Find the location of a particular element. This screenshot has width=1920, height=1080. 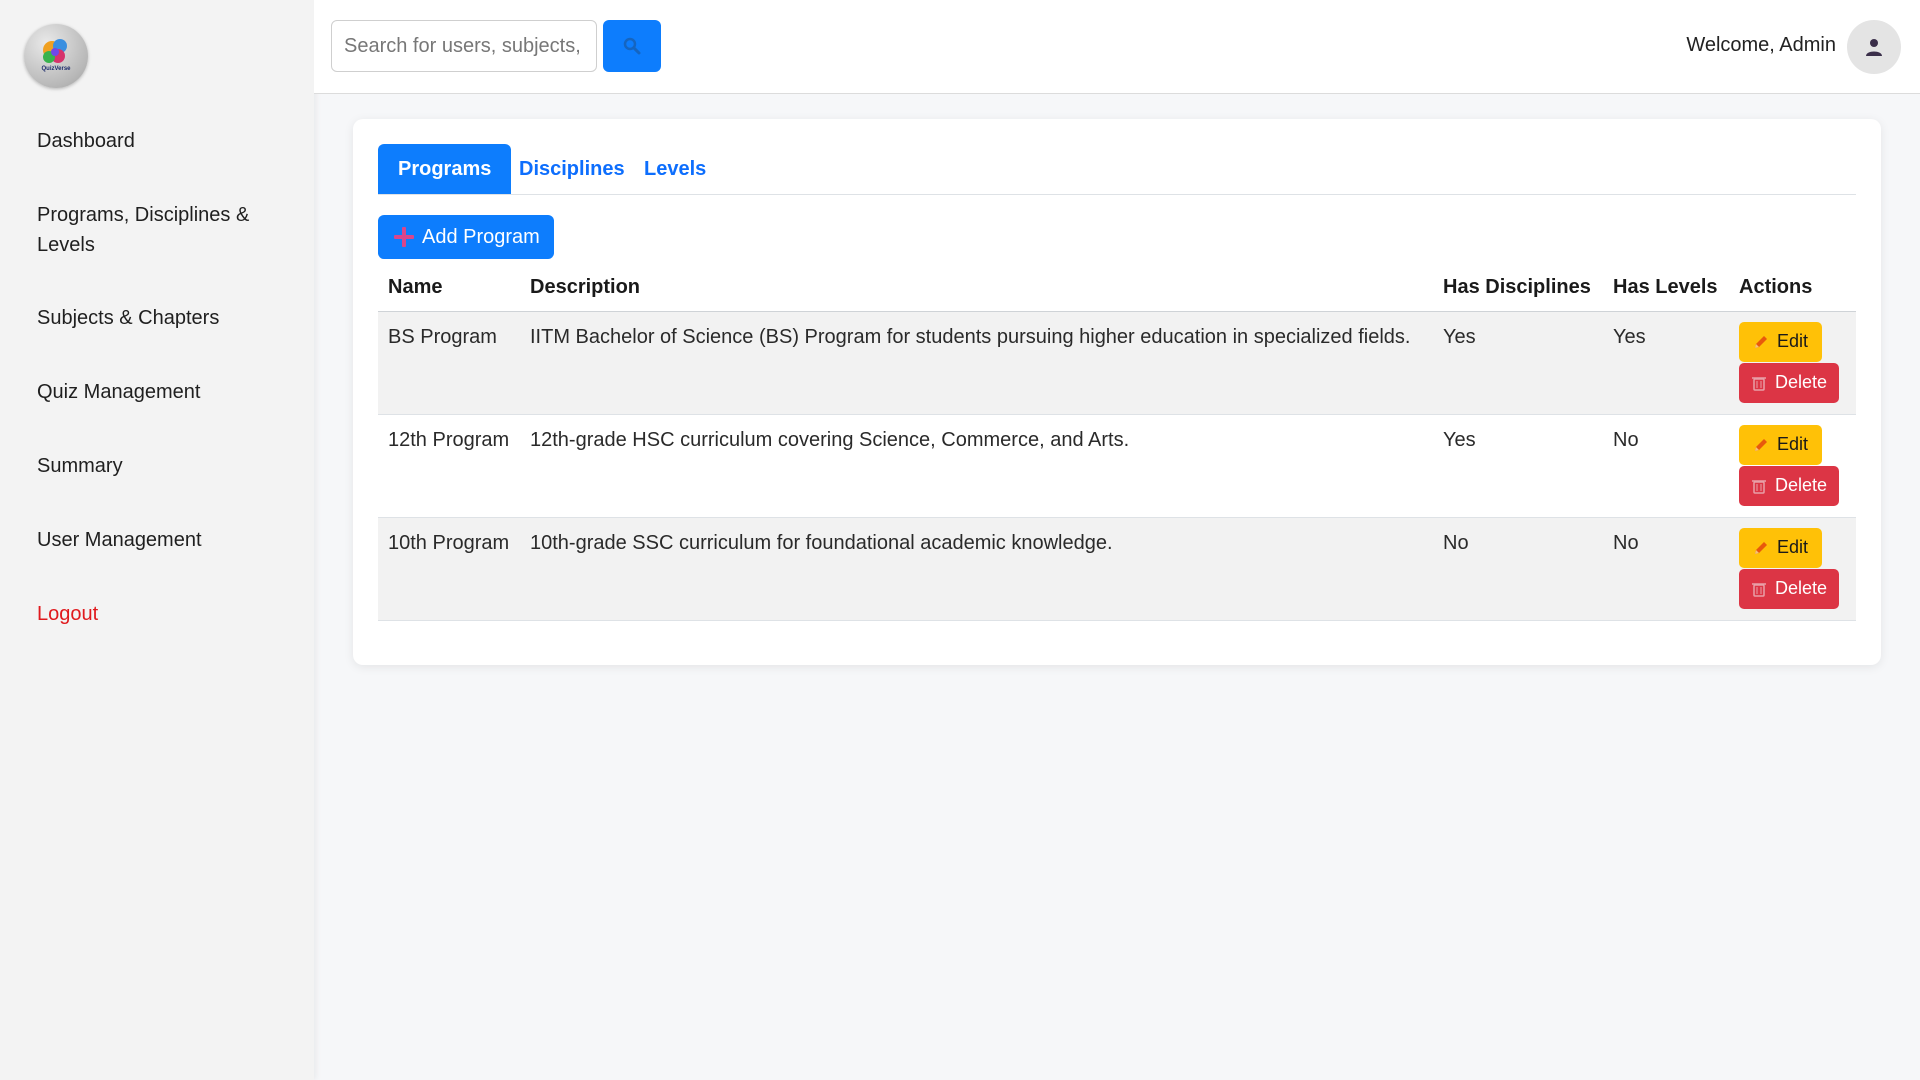

plus-icon is located at coordinates (404, 237).